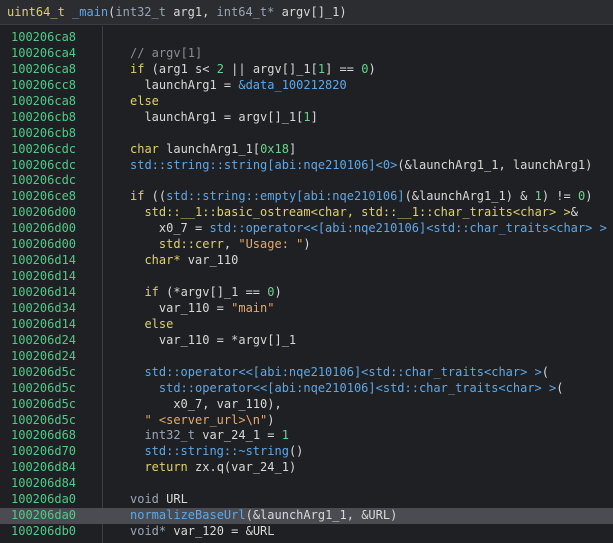 The width and height of the screenshot is (613, 543). Describe the element at coordinates (470, 196) in the screenshot. I see `code-token: (&launchArg1_1) &` at that location.